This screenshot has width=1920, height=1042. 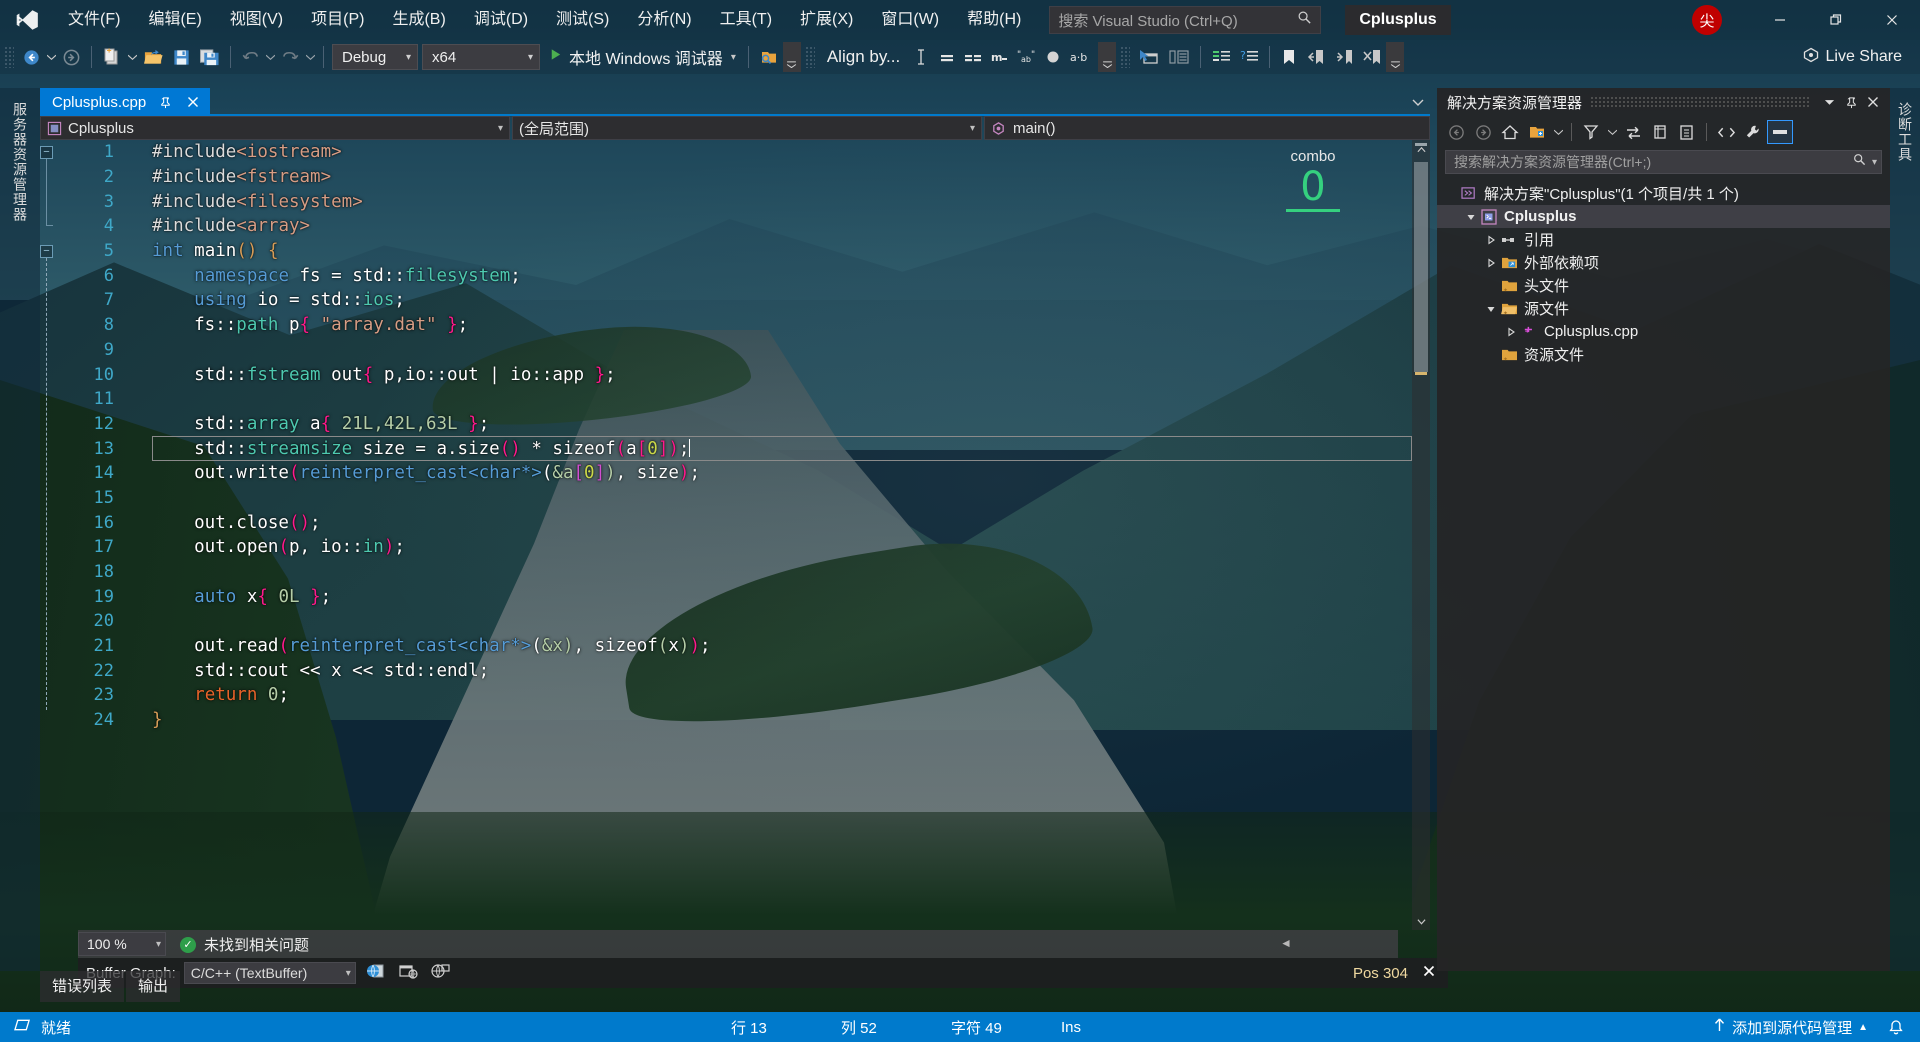 What do you see at coordinates (1892, 20) in the screenshot?
I see `close-button` at bounding box center [1892, 20].